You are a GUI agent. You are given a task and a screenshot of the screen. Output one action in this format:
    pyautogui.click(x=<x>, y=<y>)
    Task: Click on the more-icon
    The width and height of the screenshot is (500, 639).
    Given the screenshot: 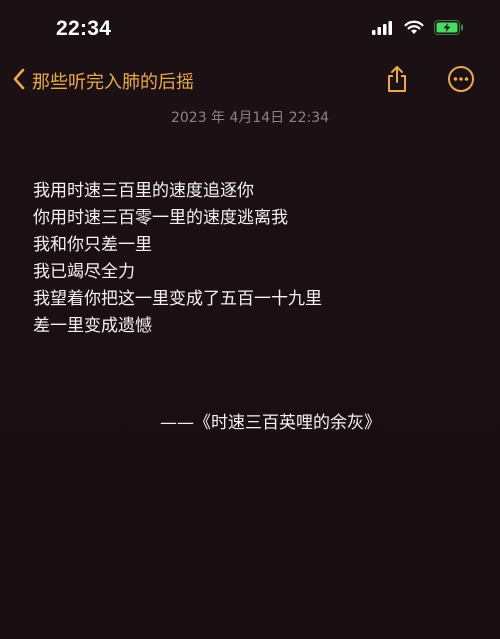 What is the action you would take?
    pyautogui.click(x=461, y=81)
    